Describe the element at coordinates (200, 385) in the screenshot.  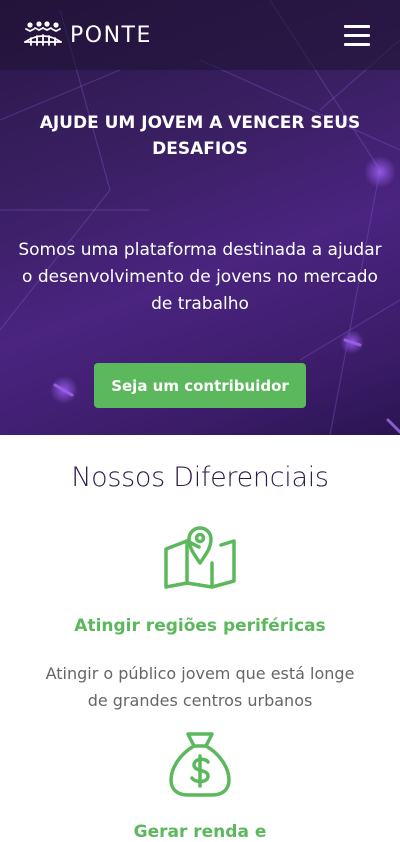
I see `contribute-button: Seja um contribuidor` at that location.